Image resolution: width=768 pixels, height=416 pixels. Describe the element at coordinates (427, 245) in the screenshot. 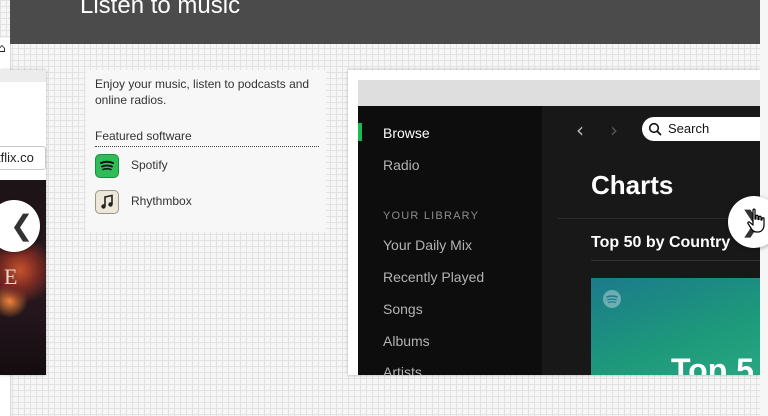

I see `library-item: Your Daily Mix` at that location.